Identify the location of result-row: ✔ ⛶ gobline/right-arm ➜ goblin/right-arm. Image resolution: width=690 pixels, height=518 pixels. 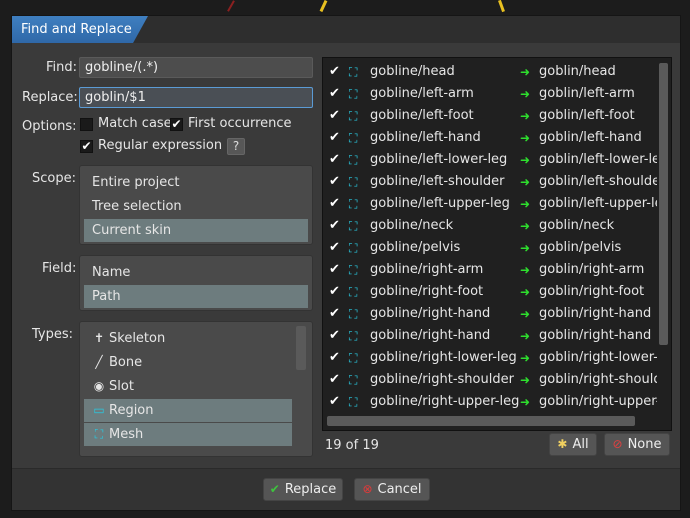
(490, 270).